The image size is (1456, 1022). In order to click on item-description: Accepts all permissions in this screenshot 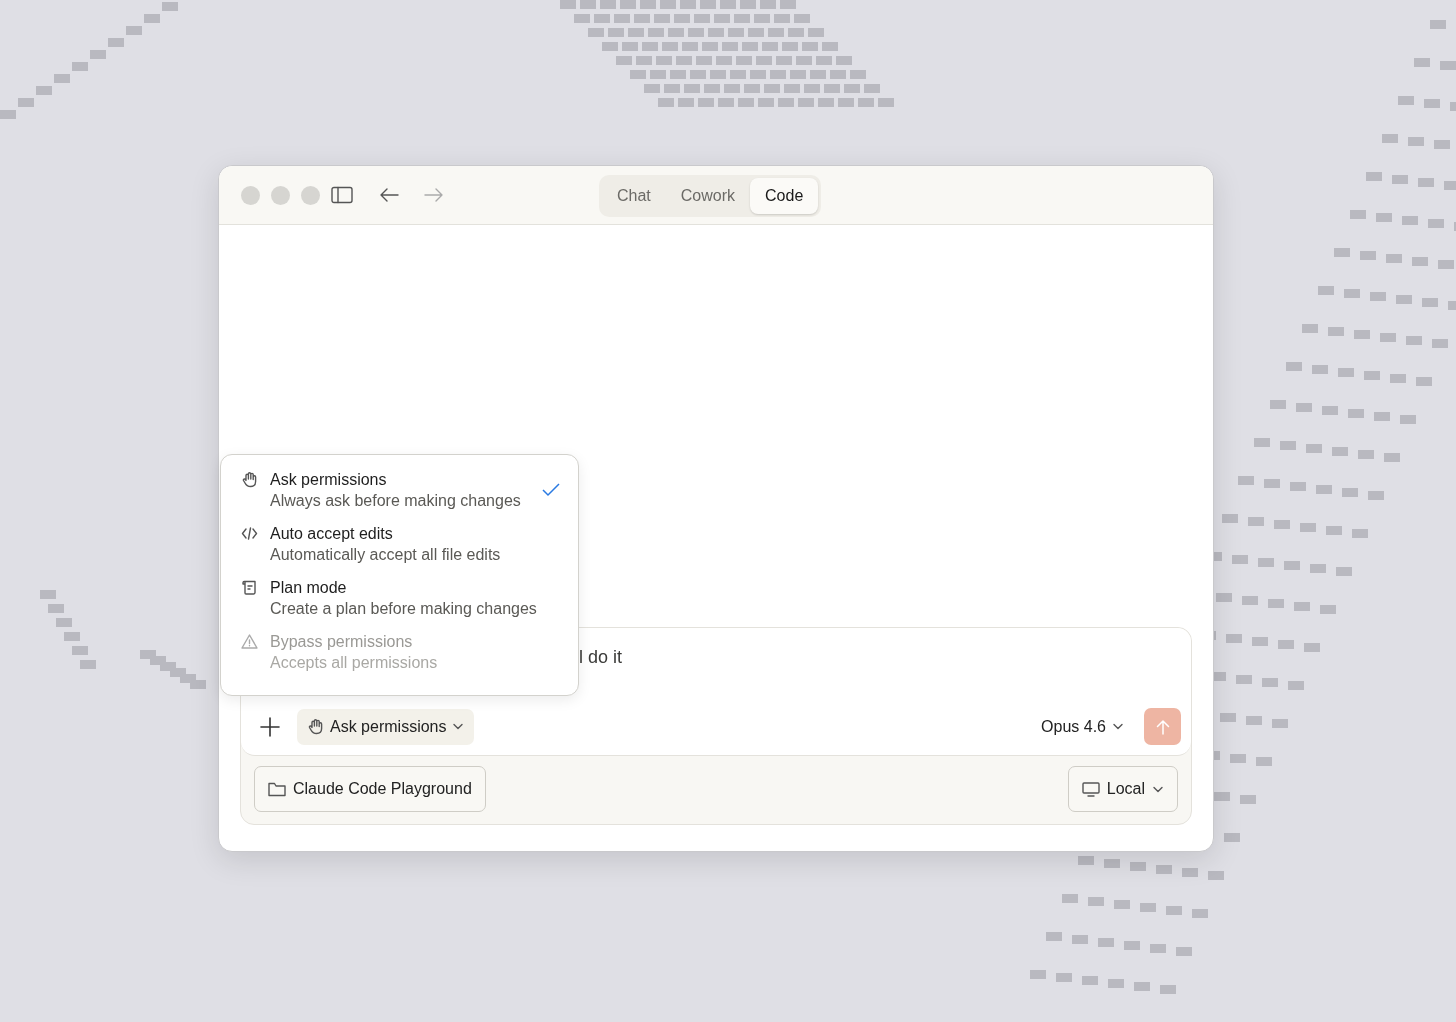, I will do `click(354, 663)`.